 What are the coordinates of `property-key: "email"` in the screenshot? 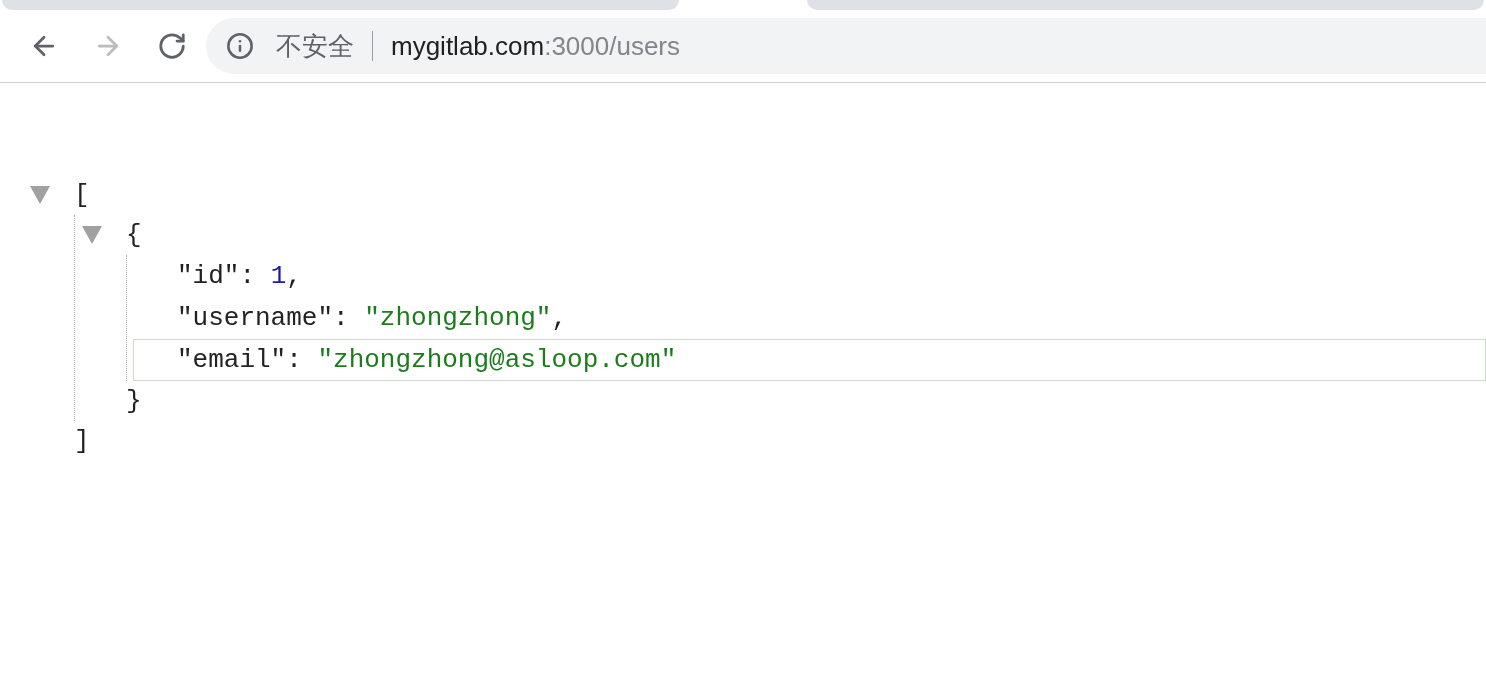 It's located at (232, 360).